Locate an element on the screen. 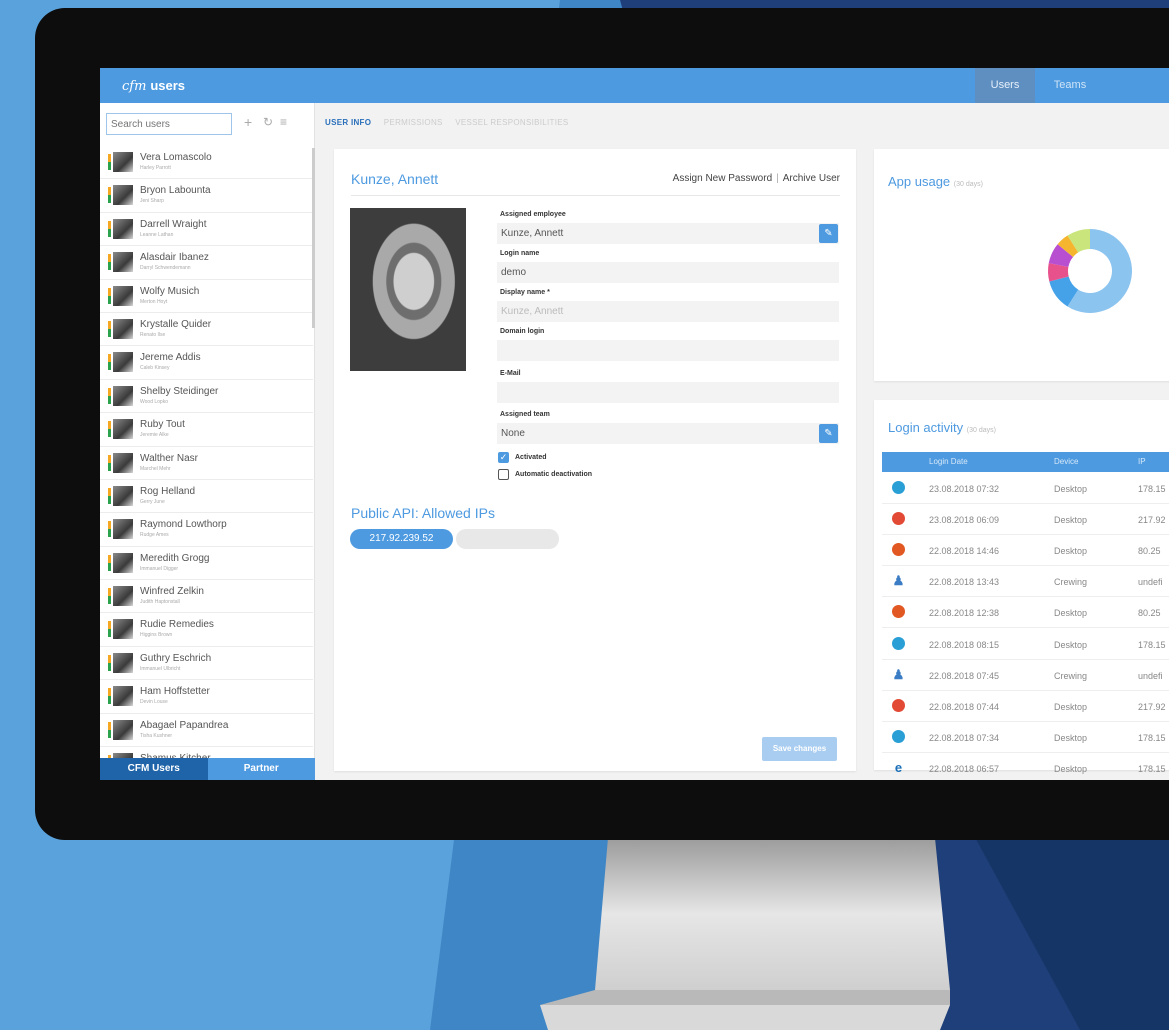 This screenshot has height=1030, width=1169. login-device: Desktop is located at coordinates (1071, 520).